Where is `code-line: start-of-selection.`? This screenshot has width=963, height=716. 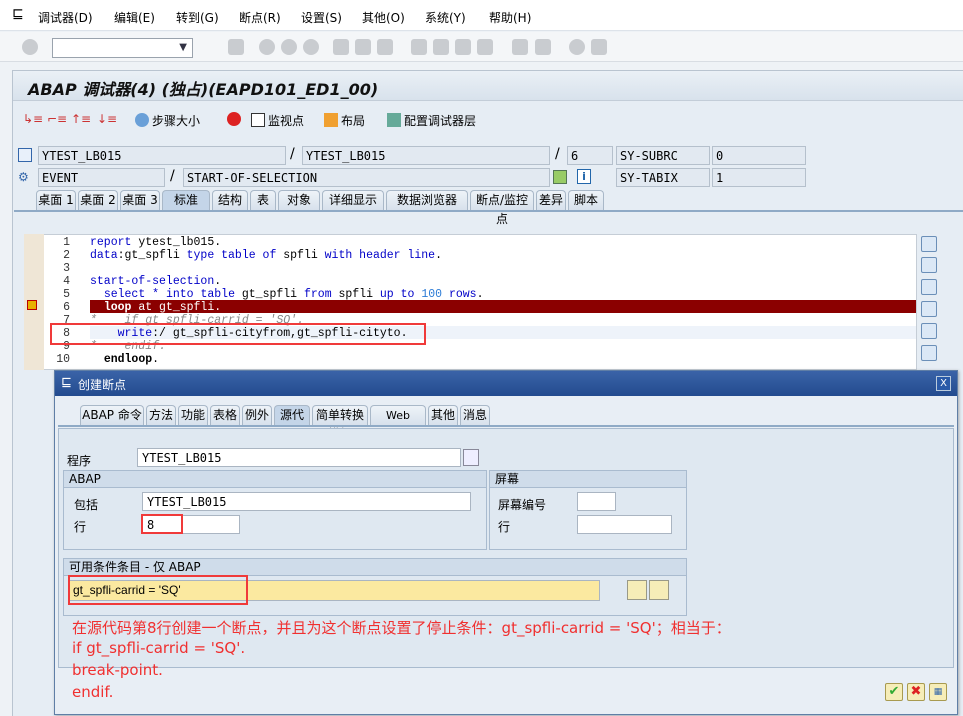 code-line: start-of-selection. is located at coordinates (155, 281).